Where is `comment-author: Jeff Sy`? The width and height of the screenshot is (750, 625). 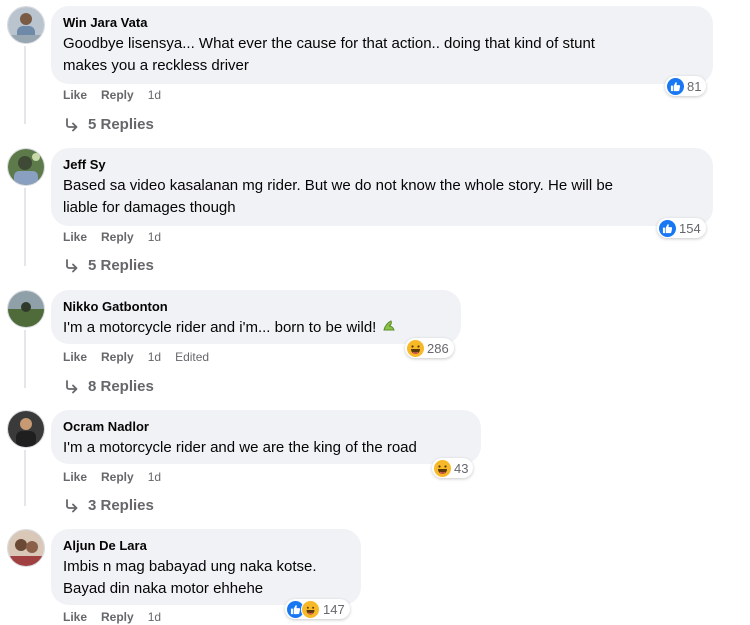
comment-author: Jeff Sy is located at coordinates (382, 164).